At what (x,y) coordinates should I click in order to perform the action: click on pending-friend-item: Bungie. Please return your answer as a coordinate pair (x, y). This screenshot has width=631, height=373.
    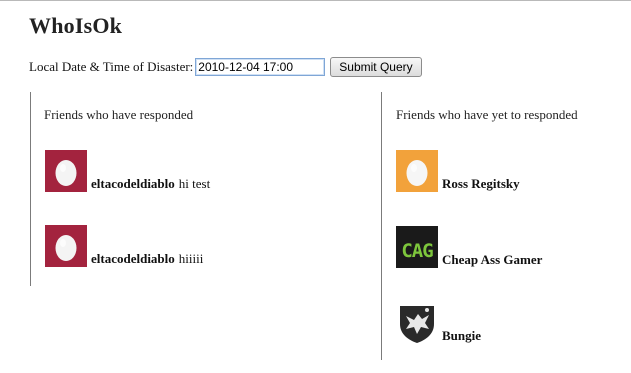
    Looking at the image, I should click on (438, 323).